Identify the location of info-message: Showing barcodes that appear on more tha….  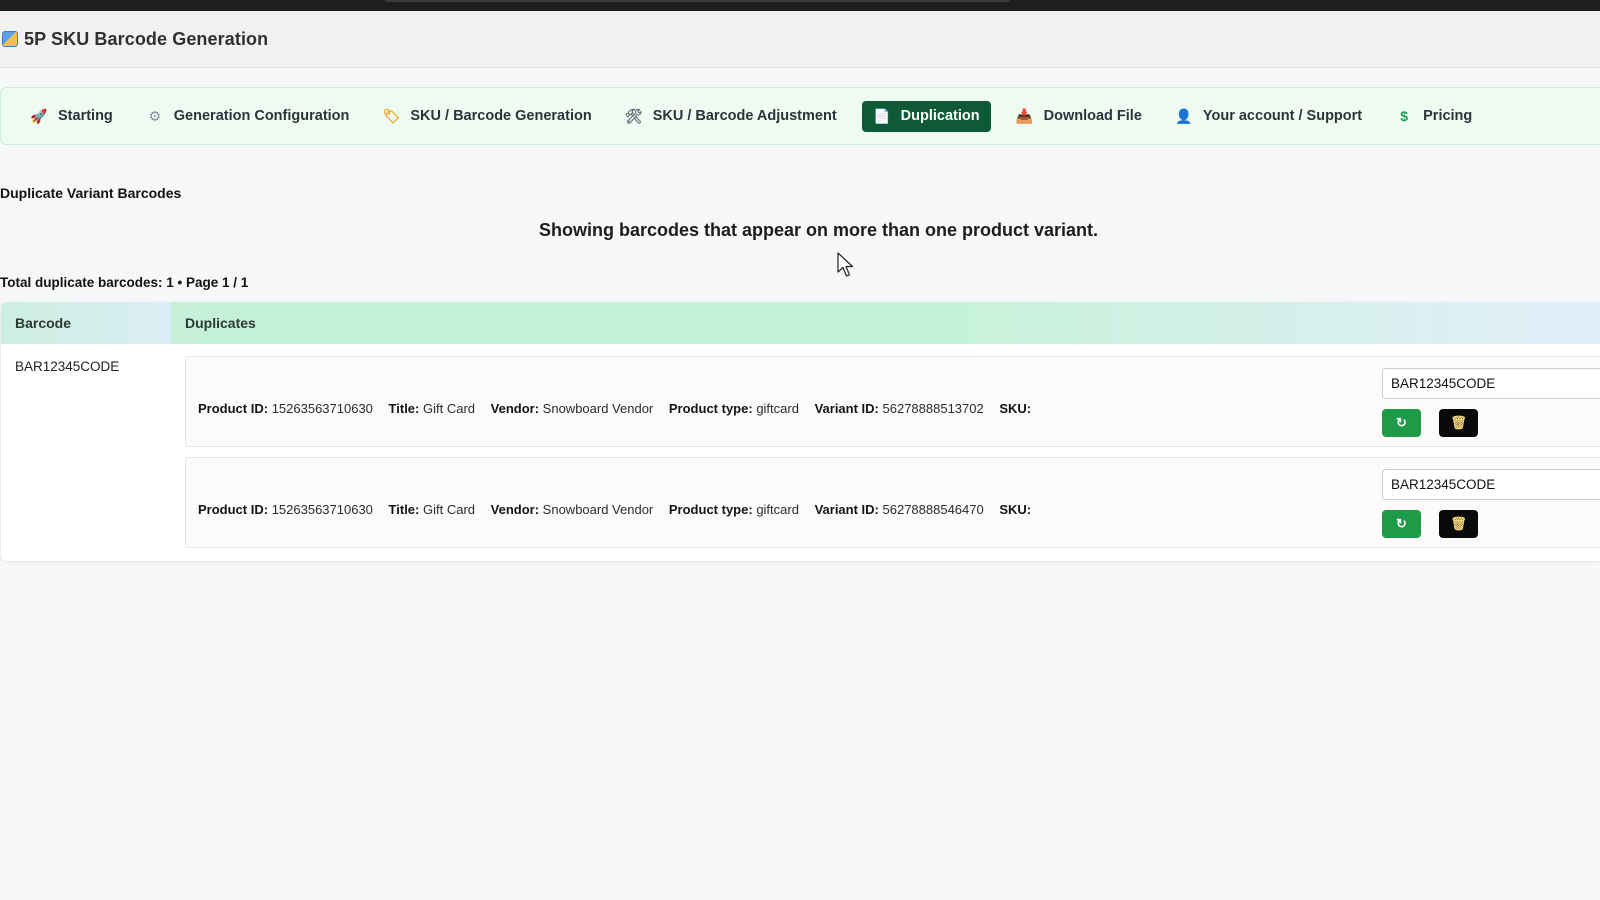
(818, 230).